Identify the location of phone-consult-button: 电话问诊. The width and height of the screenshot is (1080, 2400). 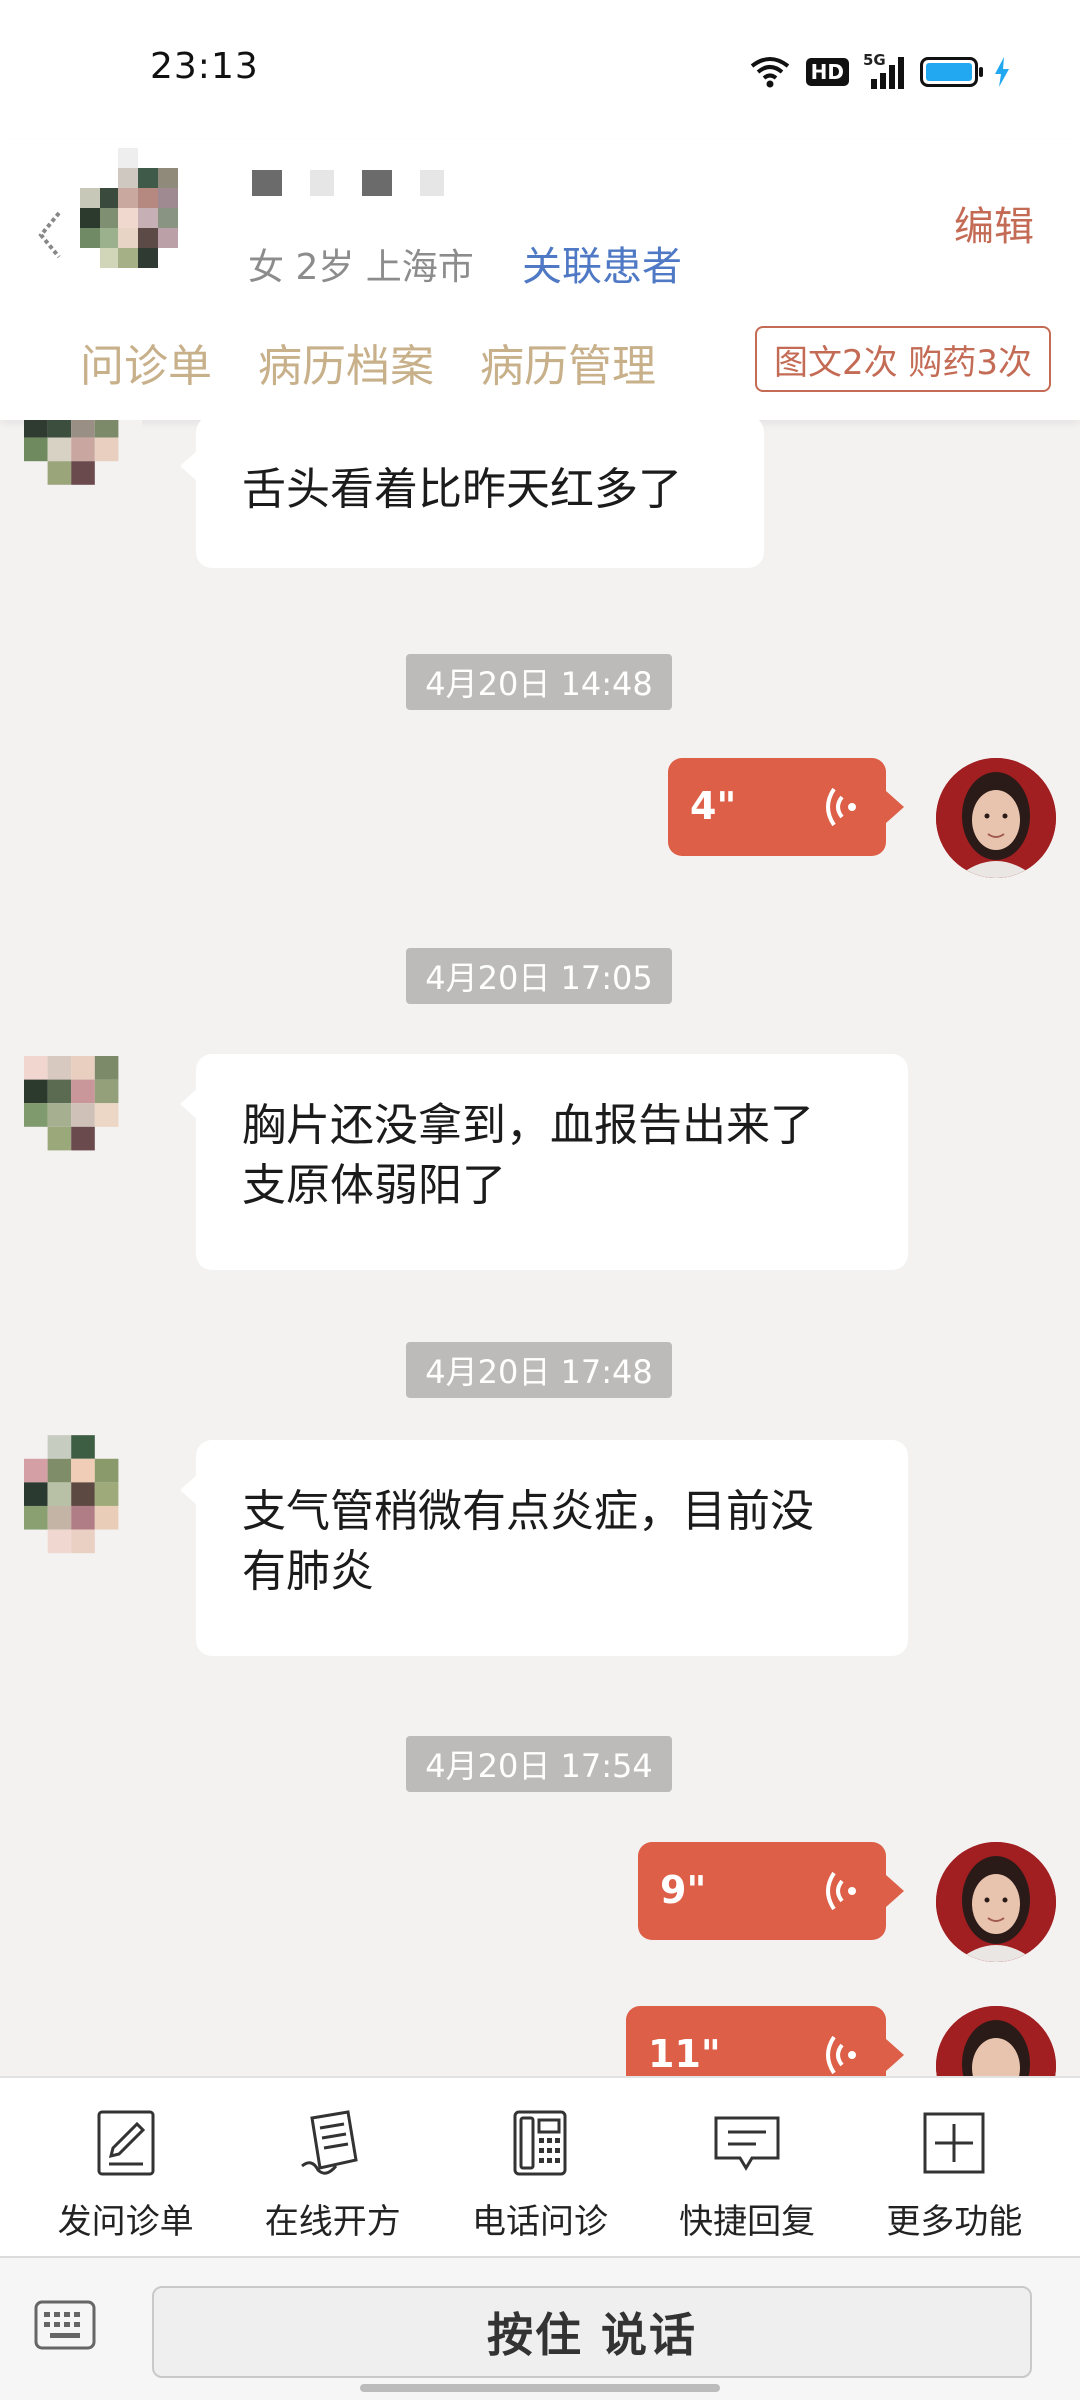
(540, 2167).